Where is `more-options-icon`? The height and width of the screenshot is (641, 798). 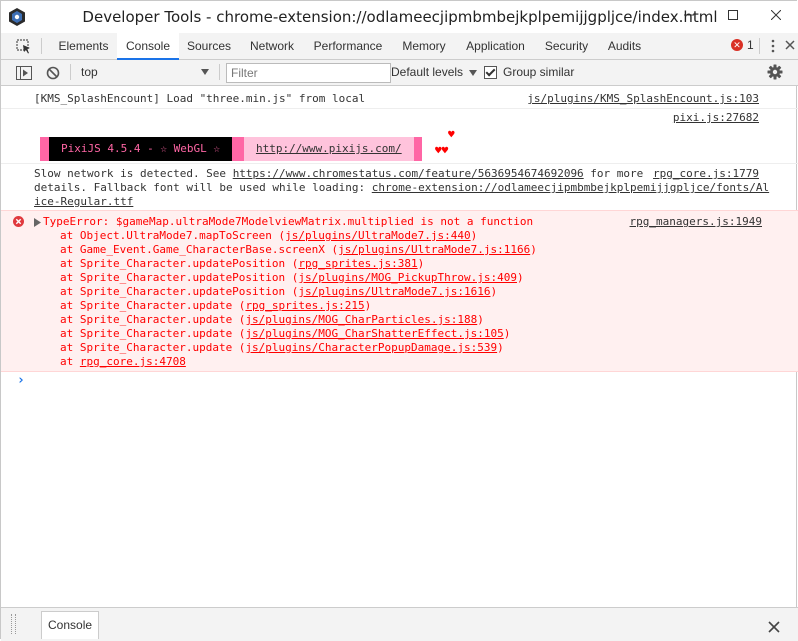 more-options-icon is located at coordinates (773, 46).